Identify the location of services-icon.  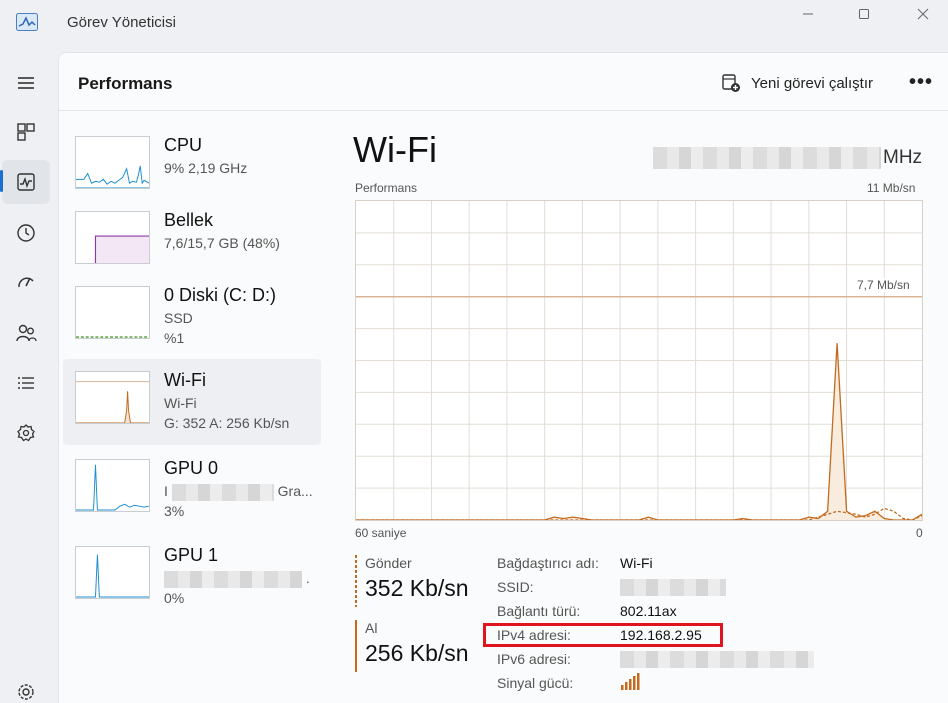
(26, 433).